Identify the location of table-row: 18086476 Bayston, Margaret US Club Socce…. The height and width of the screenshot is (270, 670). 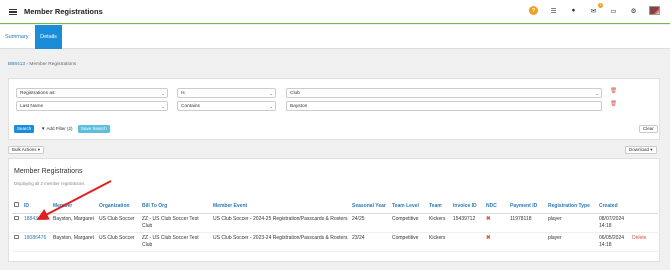
(335, 242).